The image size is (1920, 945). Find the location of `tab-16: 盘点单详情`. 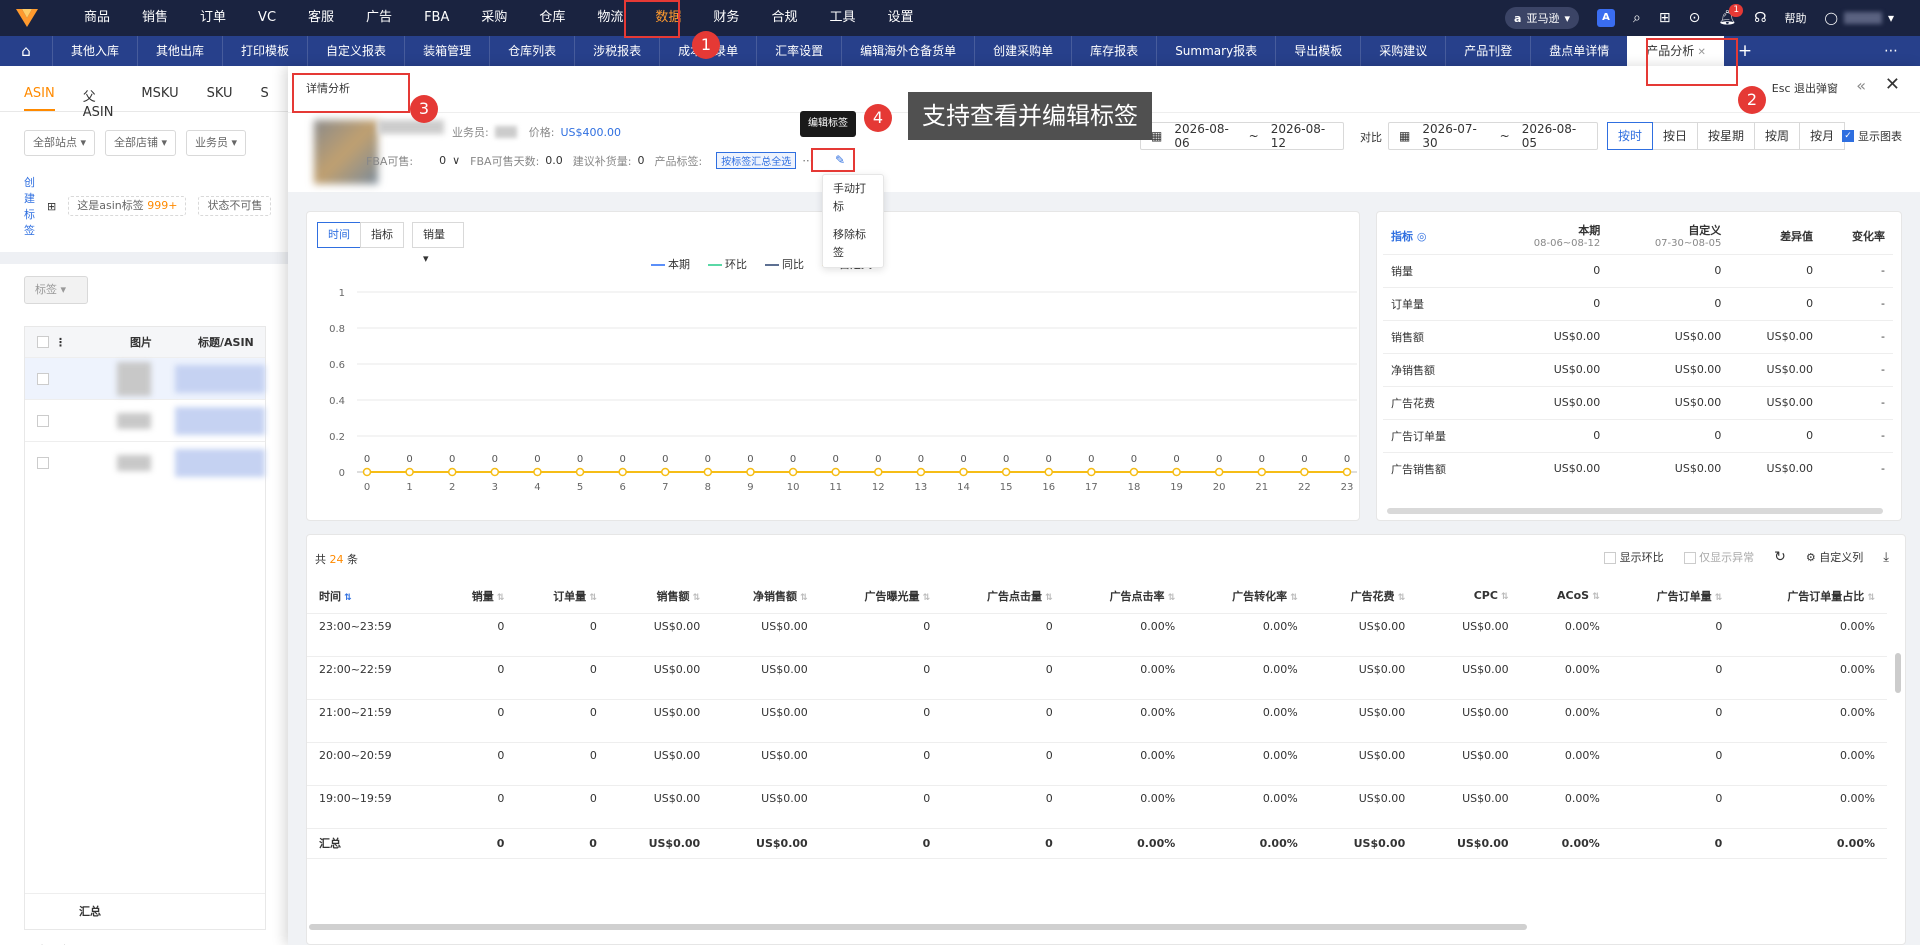

tab-16: 盘点单详情 is located at coordinates (1578, 51).